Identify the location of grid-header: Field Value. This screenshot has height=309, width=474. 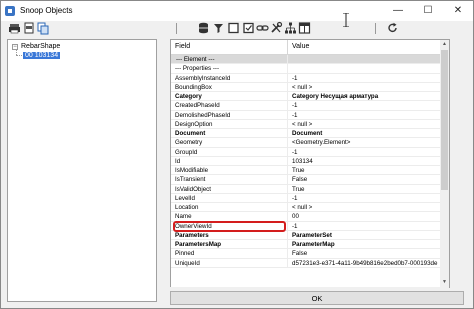
(306, 47).